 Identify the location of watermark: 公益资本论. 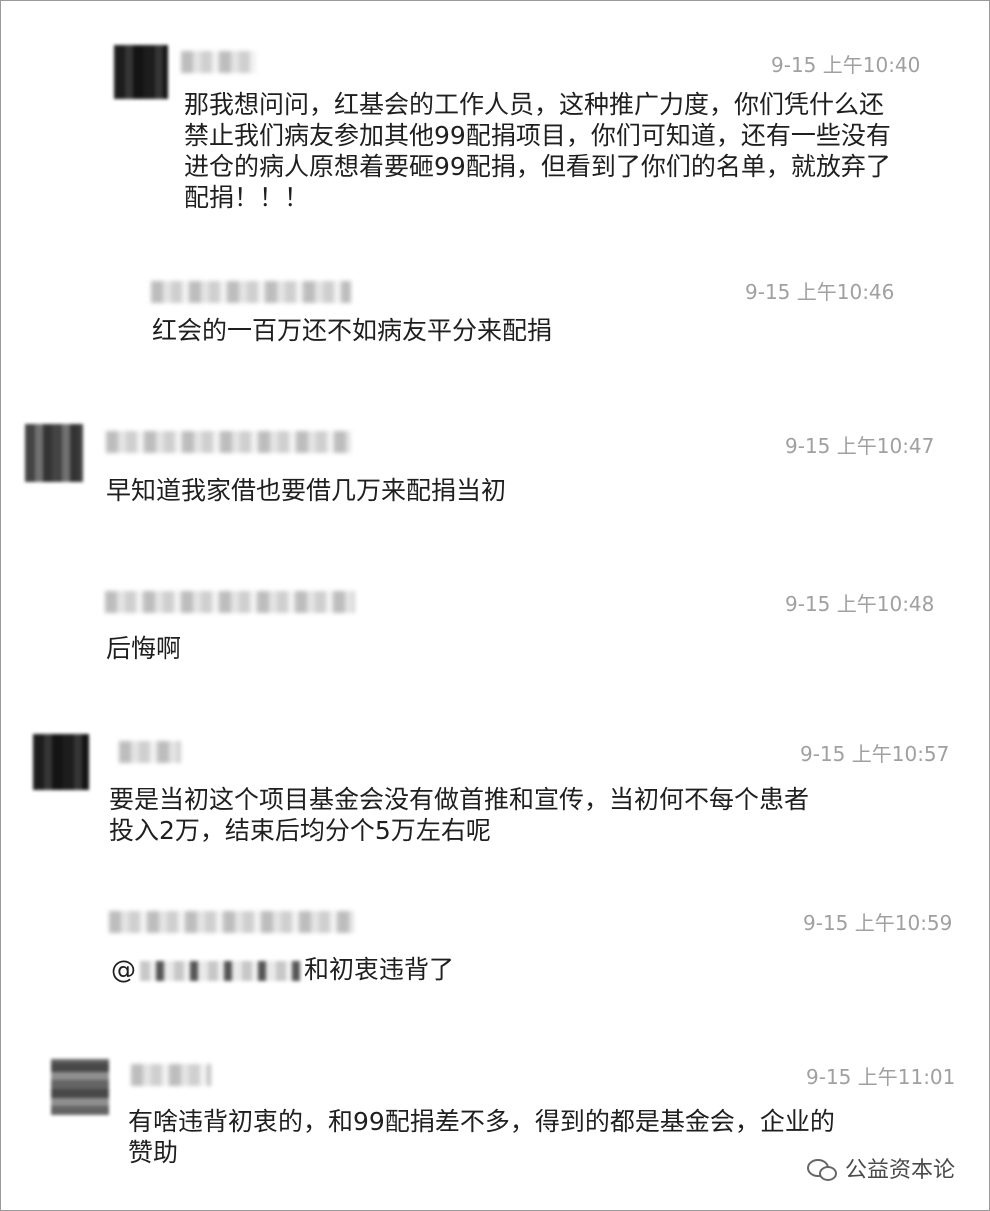
(880, 1168).